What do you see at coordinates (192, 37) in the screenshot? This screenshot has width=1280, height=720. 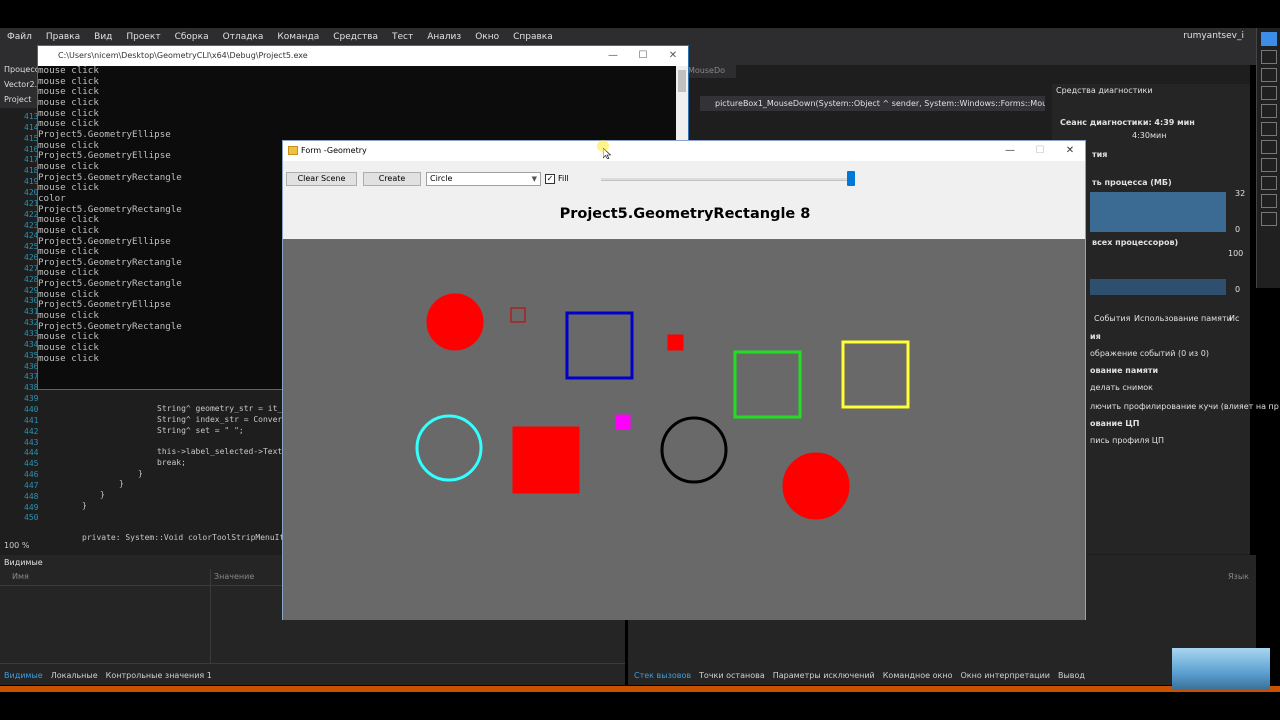 I see `menu-item: Сборка` at bounding box center [192, 37].